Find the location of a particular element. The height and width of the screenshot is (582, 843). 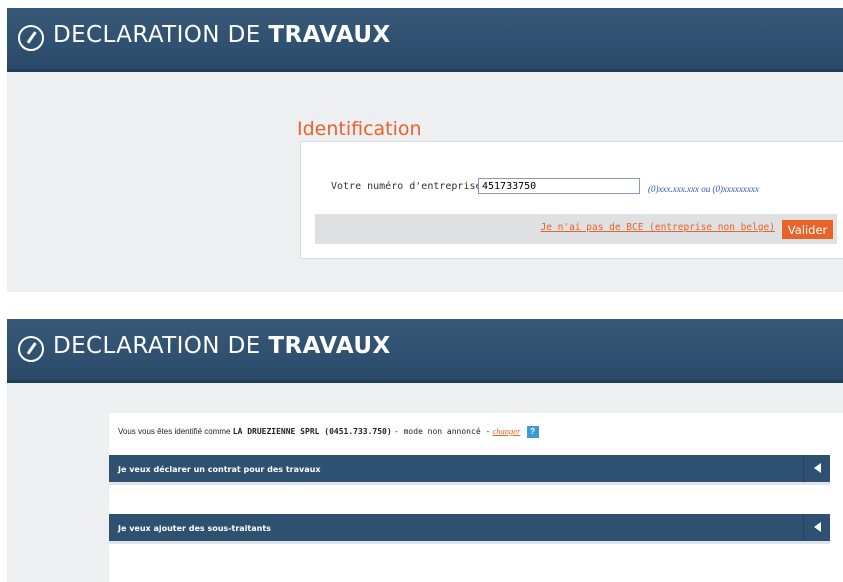

help-icon: ? is located at coordinates (532, 432).